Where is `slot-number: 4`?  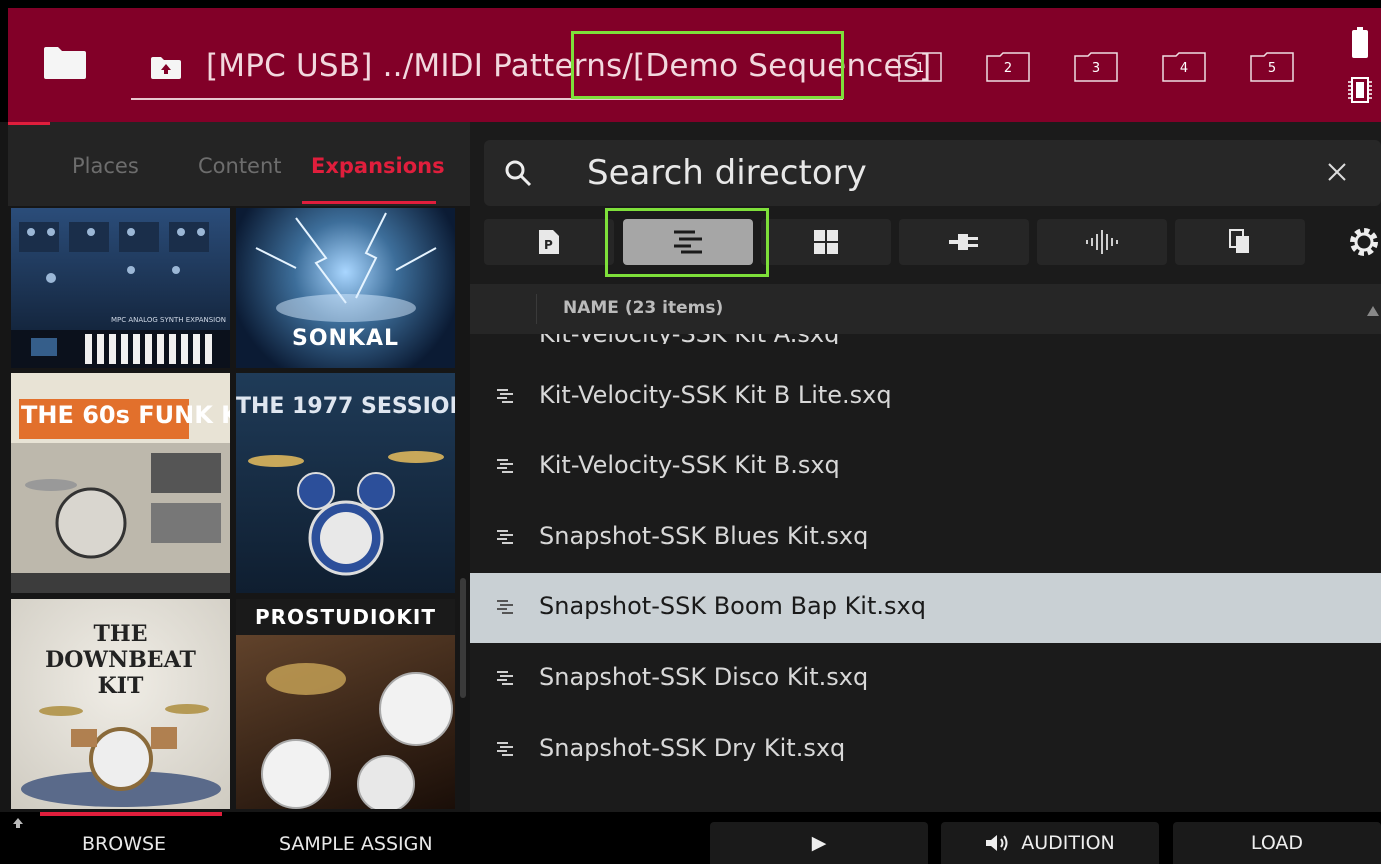 slot-number: 4 is located at coordinates (1184, 68).